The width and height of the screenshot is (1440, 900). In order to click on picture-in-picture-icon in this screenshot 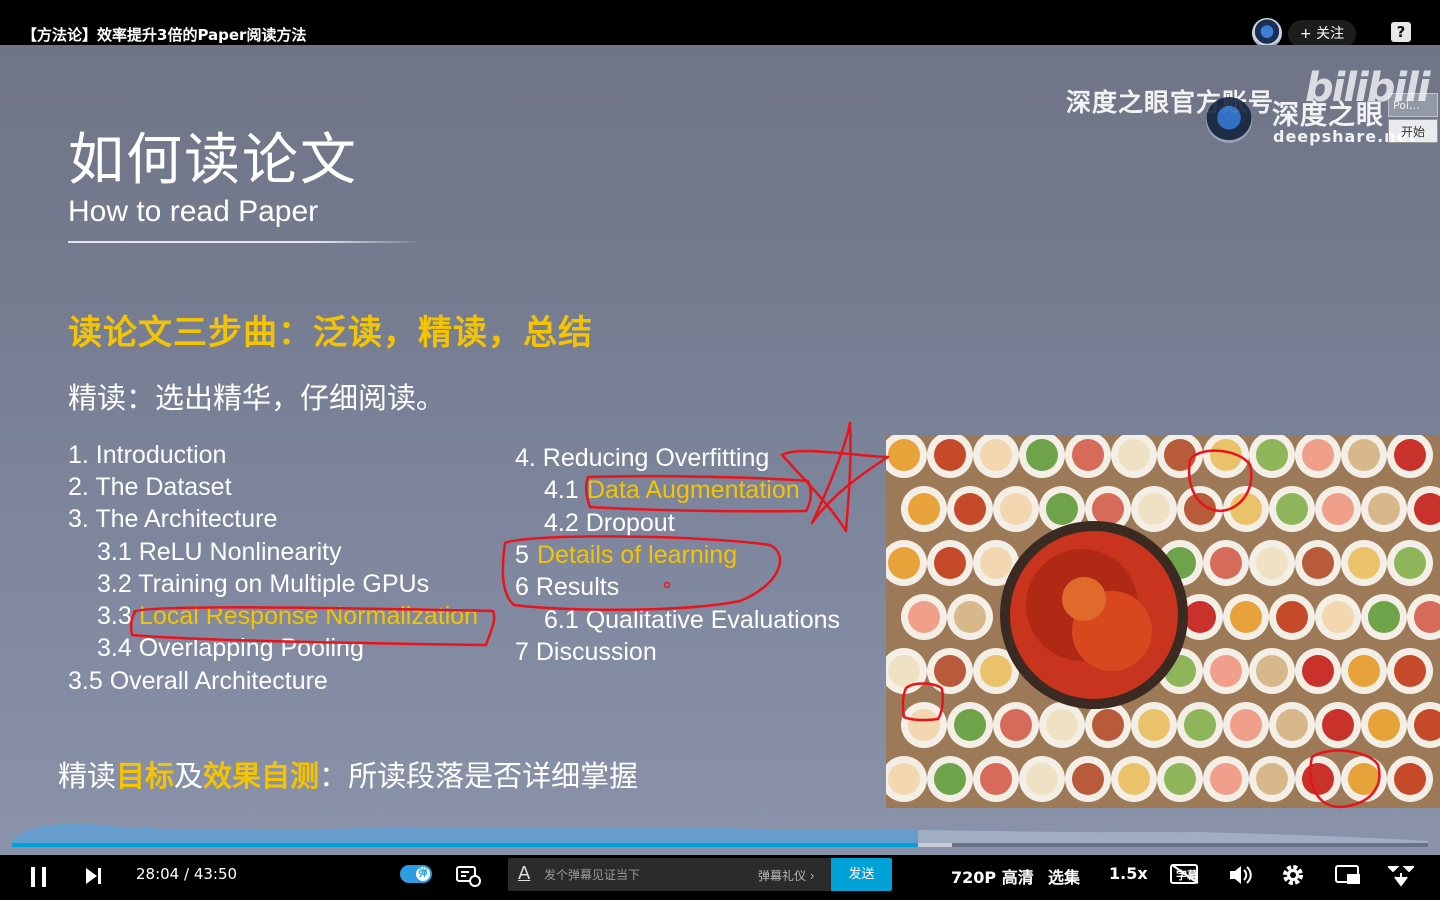, I will do `click(1348, 875)`.